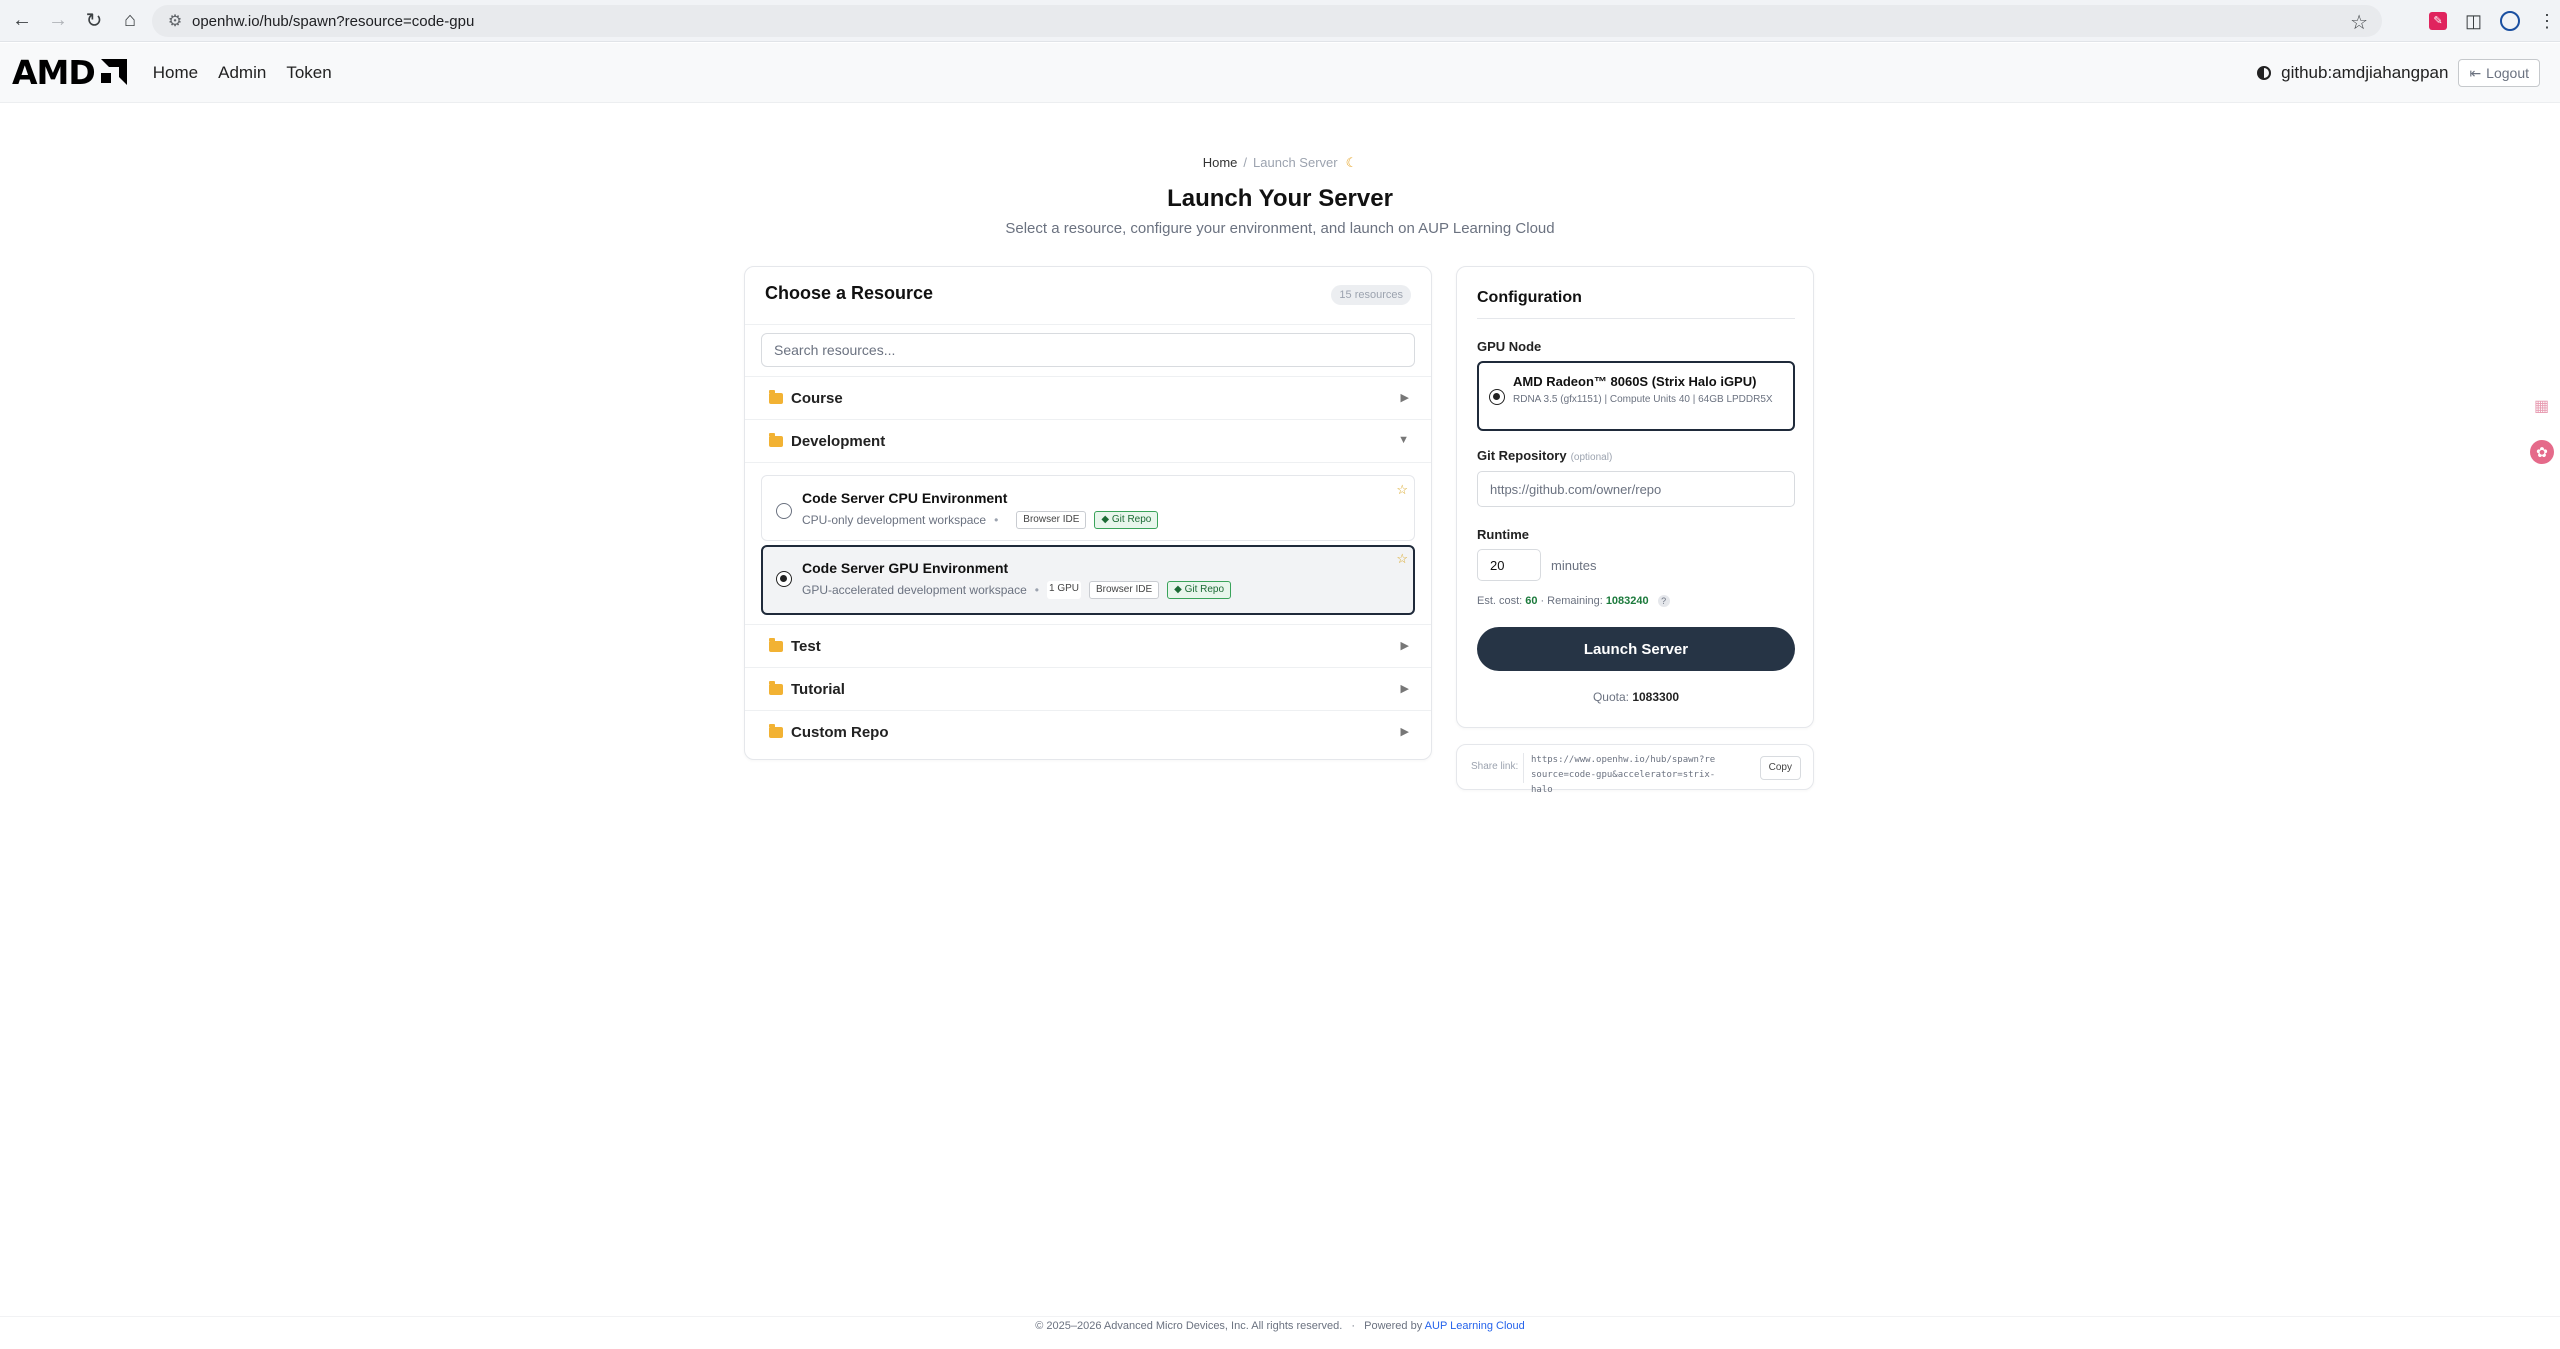 The height and width of the screenshot is (1349, 2560). What do you see at coordinates (1280, 198) in the screenshot?
I see `page-title: Launch Your Server` at bounding box center [1280, 198].